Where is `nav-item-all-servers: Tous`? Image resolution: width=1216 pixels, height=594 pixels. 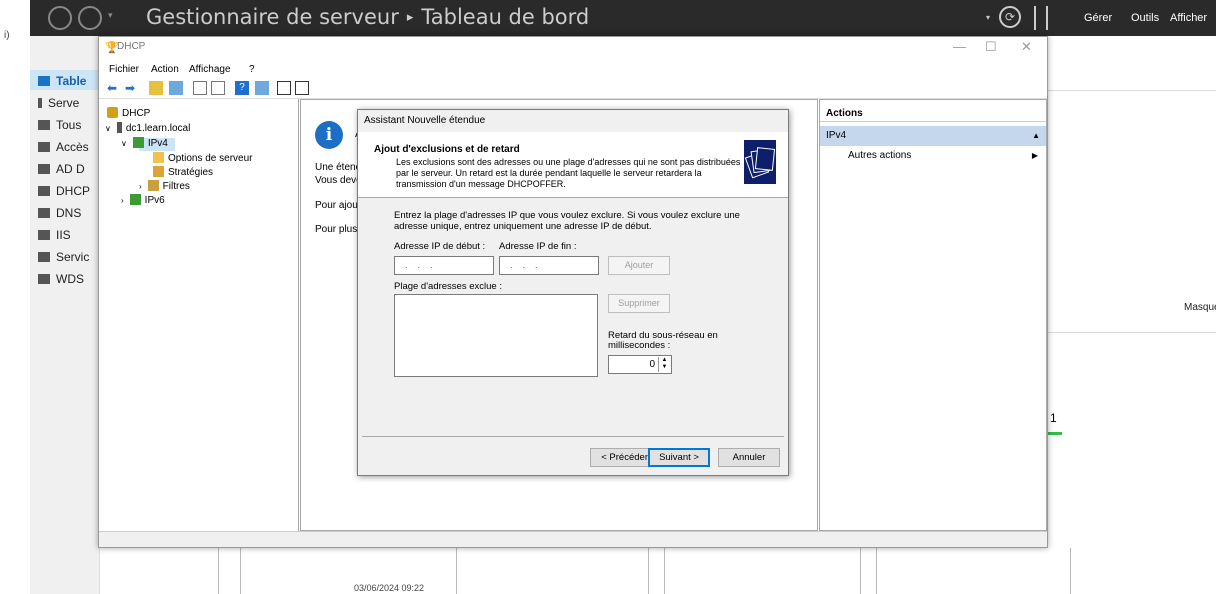 nav-item-all-servers: Tous is located at coordinates (59, 125).